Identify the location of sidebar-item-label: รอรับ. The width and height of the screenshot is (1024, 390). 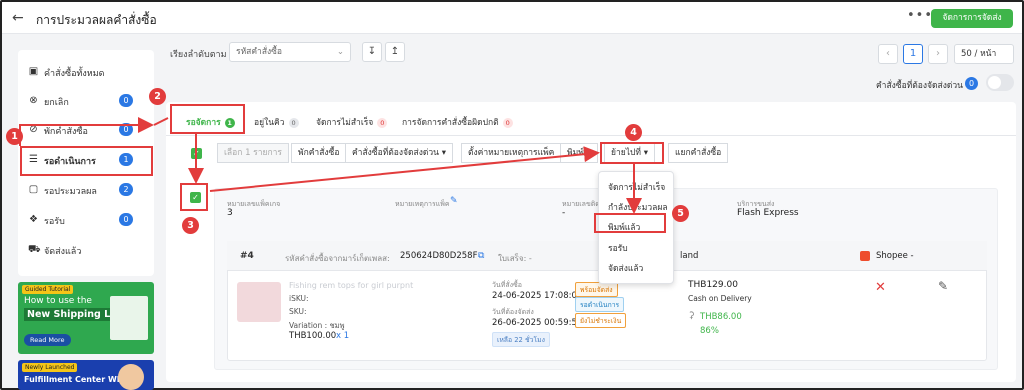
(54, 222).